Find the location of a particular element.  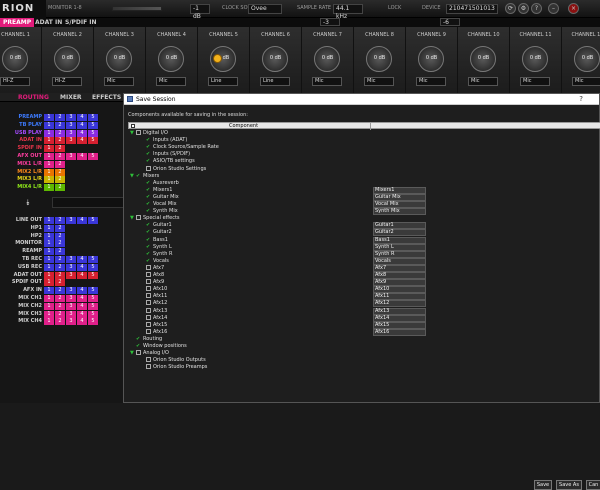

input-type-select: Line is located at coordinates (275, 81).